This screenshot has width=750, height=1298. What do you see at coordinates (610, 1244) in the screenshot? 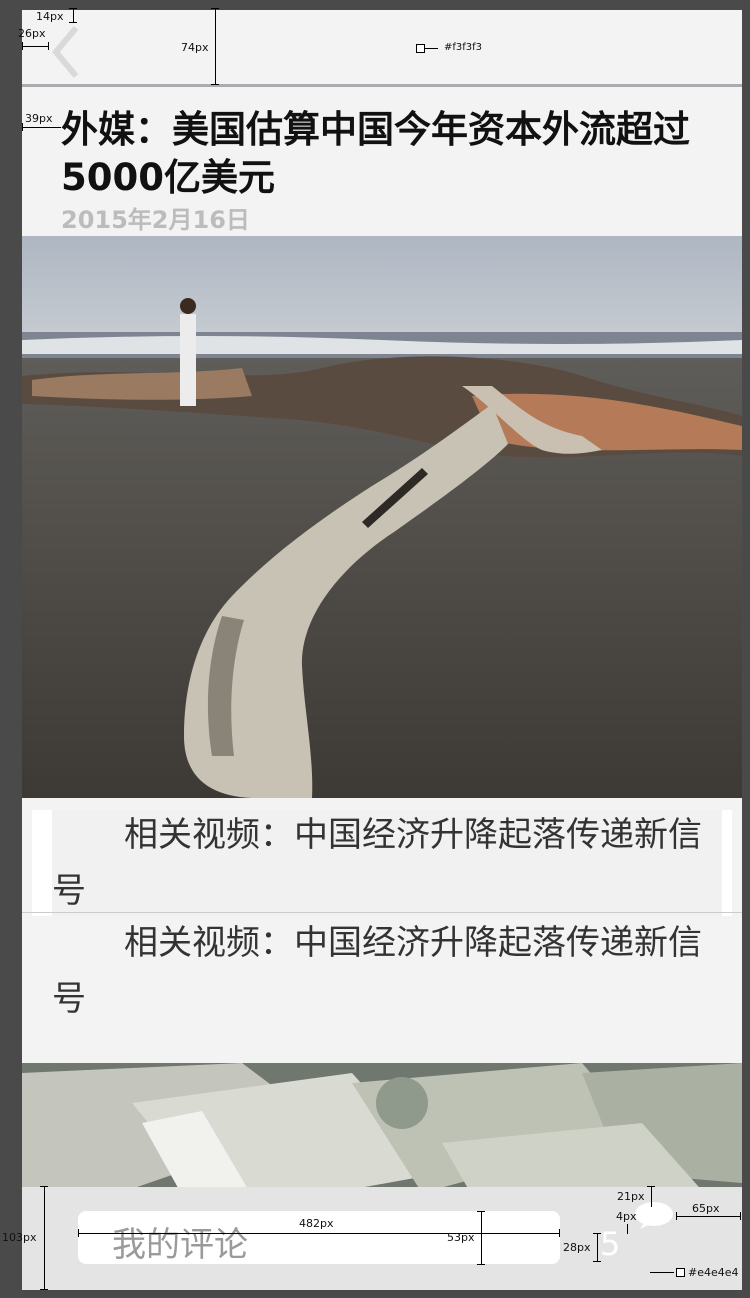
I see `comment-count: 5` at bounding box center [610, 1244].